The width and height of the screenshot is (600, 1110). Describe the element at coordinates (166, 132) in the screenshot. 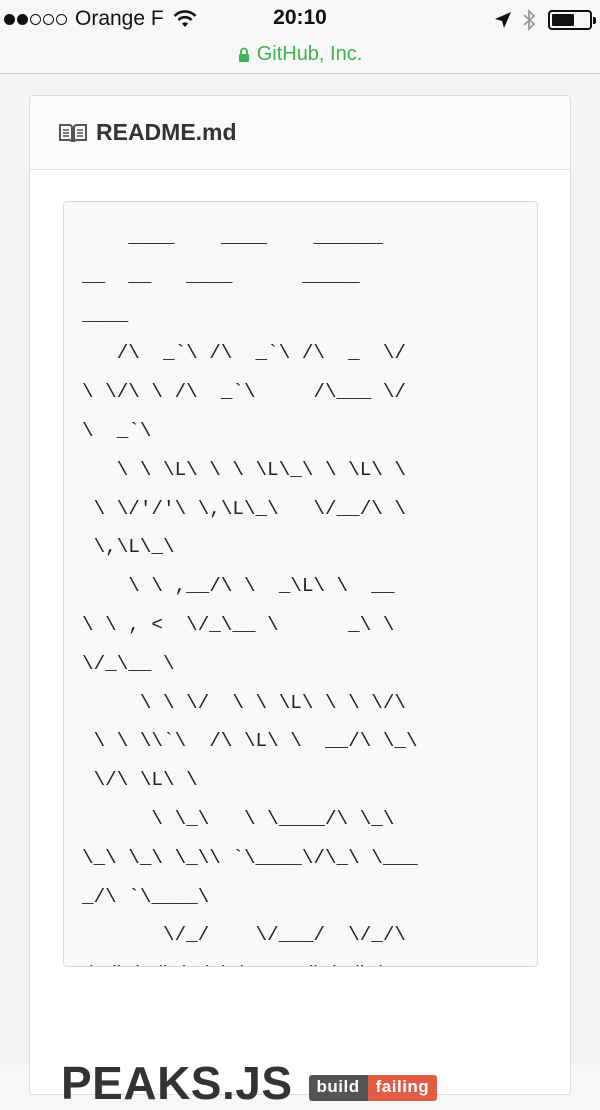

I see `readme-title: README.md` at that location.